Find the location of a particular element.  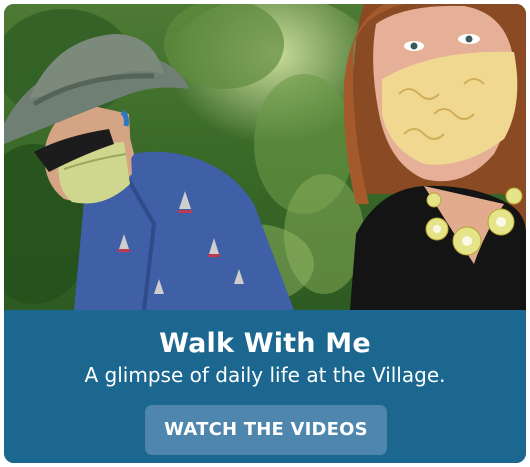

promo-title: Walk With Me is located at coordinates (265, 343).